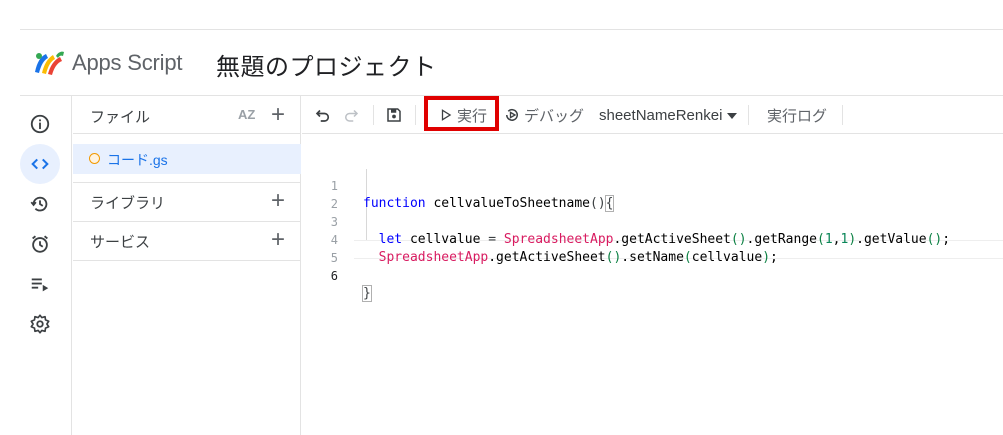  I want to click on project-title: 無題のプロジェクト, so click(326, 64).